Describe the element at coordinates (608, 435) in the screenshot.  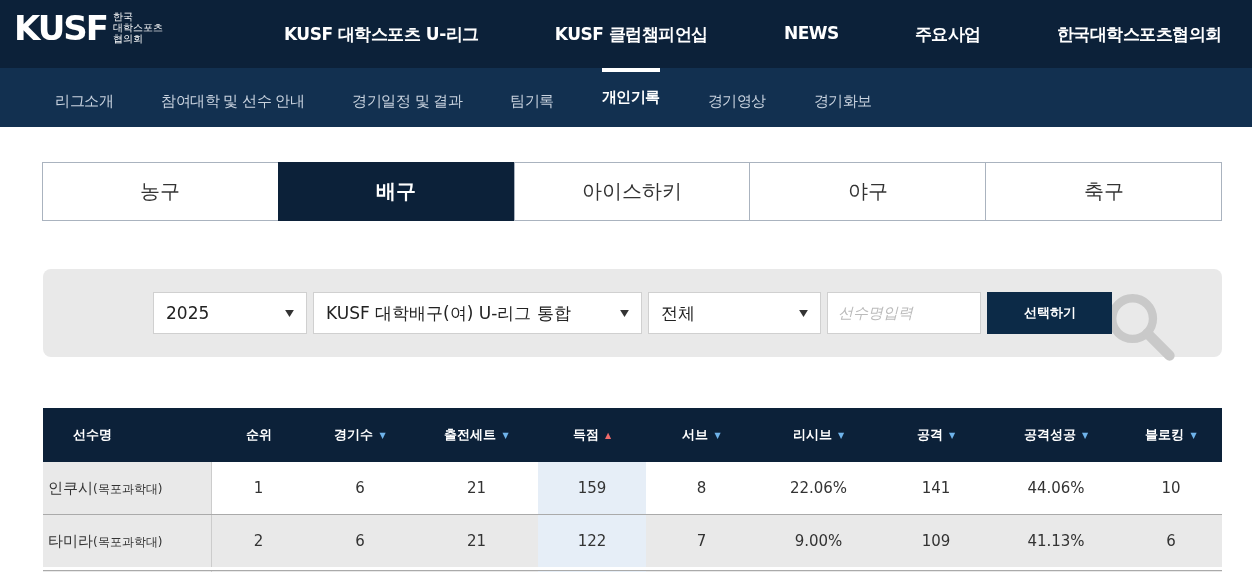
I see `sort-icon: ▲` at that location.